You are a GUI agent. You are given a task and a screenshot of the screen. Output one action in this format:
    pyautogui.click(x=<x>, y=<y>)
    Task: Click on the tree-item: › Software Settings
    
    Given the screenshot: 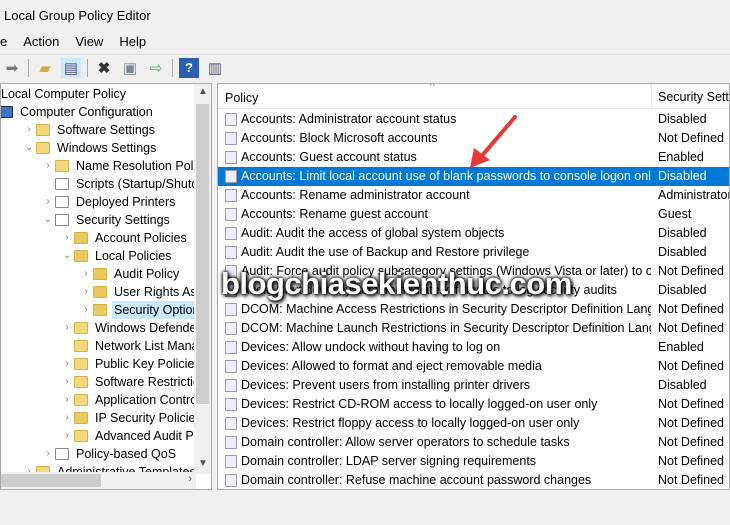 What is the action you would take?
    pyautogui.click(x=89, y=130)
    